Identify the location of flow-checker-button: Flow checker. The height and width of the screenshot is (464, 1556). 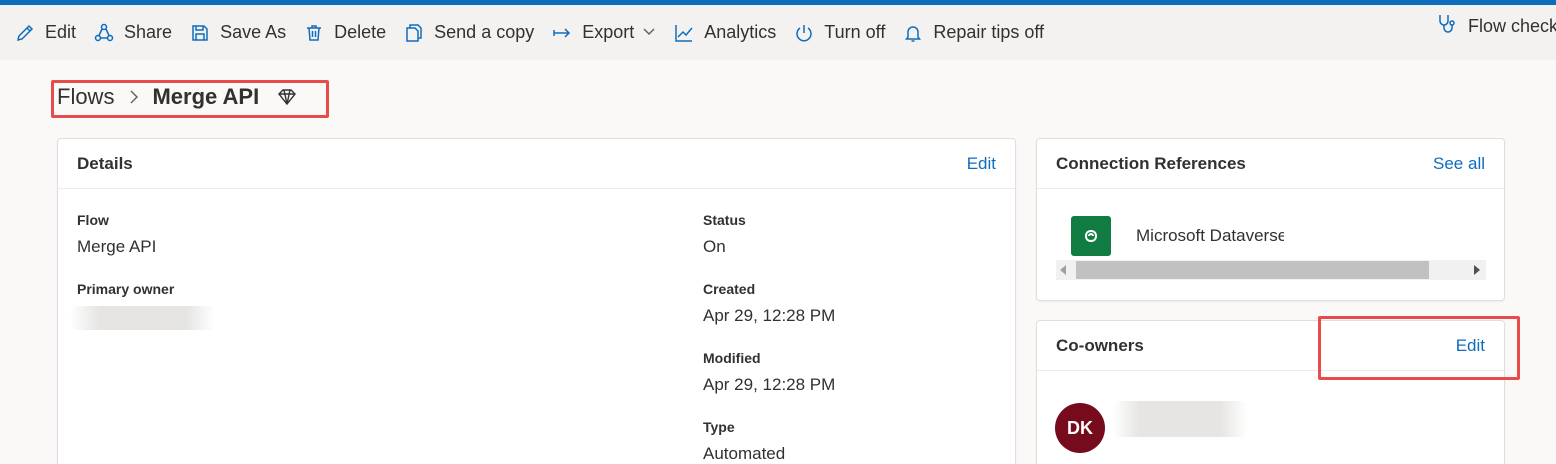
(1496, 26).